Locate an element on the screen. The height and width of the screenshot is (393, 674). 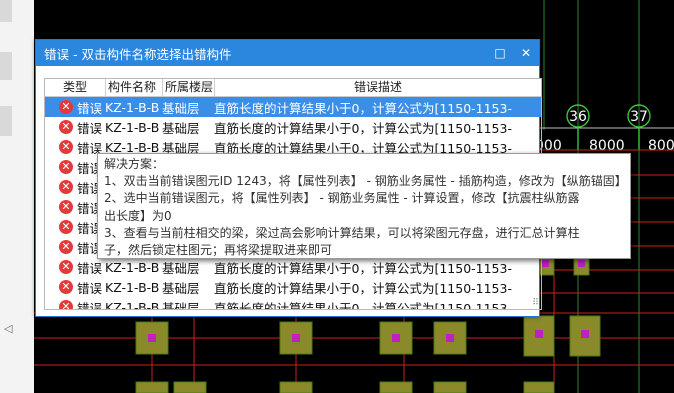
tooltip-line: 3、查看与当前柱相交的梁，梁过高会影响计算结果，可以将梁图元存盘，进行汇总计算柱 is located at coordinates (342, 232).